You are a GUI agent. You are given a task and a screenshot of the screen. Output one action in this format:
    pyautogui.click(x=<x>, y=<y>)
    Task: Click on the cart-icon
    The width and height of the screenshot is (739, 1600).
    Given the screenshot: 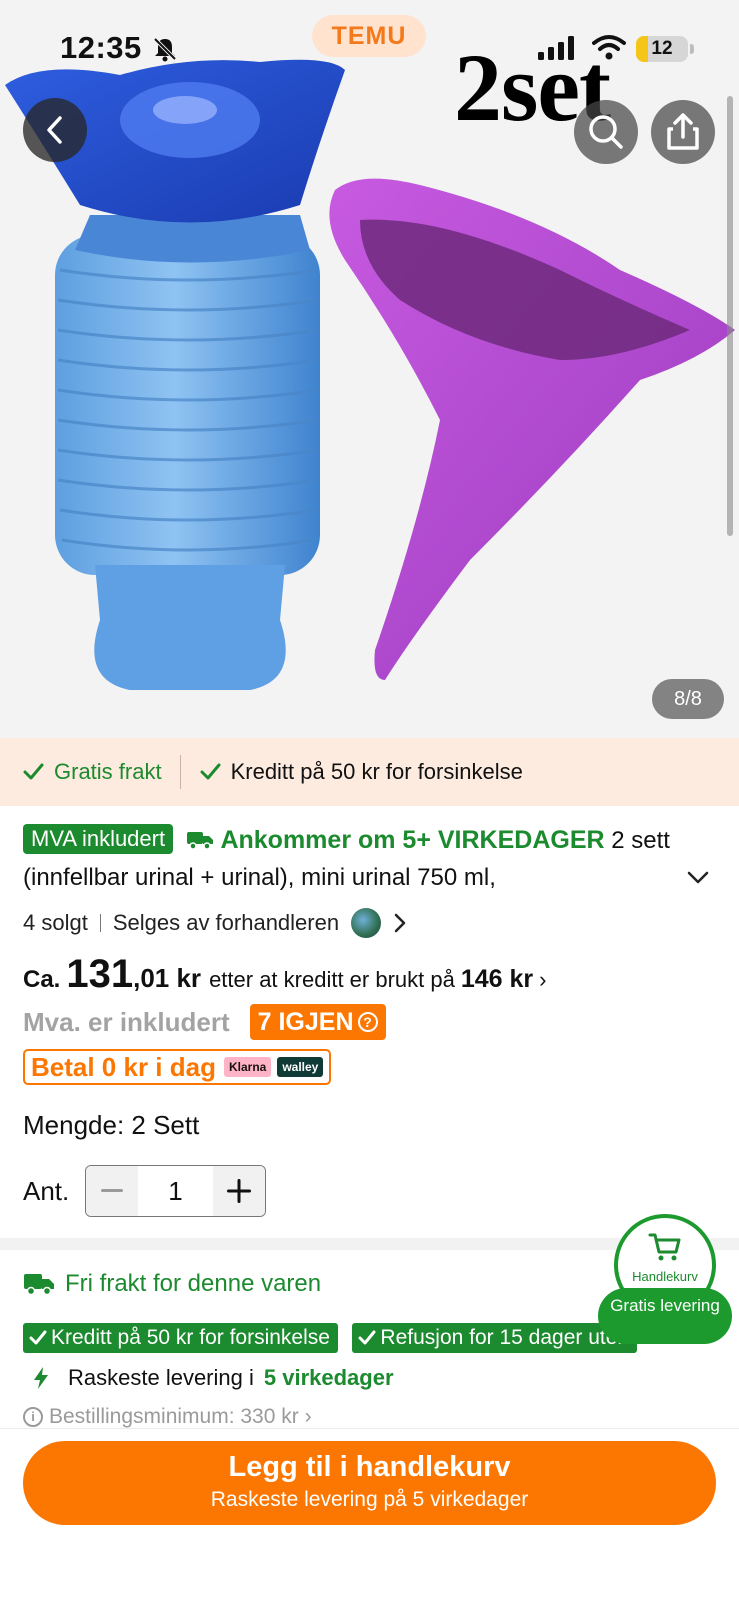 What is the action you would take?
    pyautogui.click(x=664, y=1247)
    